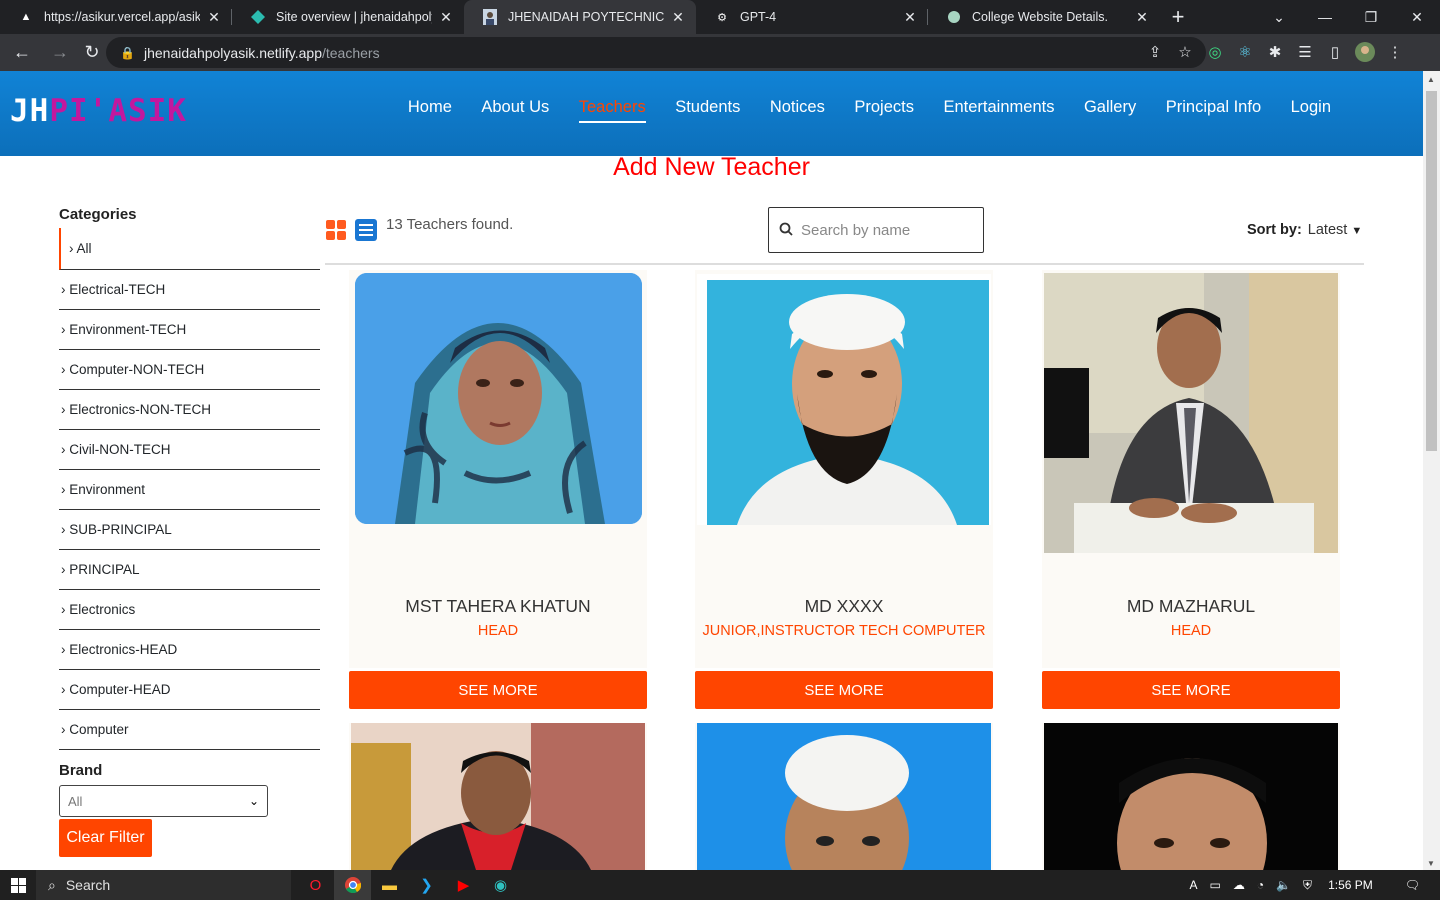  What do you see at coordinates (1191, 631) in the screenshot?
I see `teacher-role: HEAD` at bounding box center [1191, 631].